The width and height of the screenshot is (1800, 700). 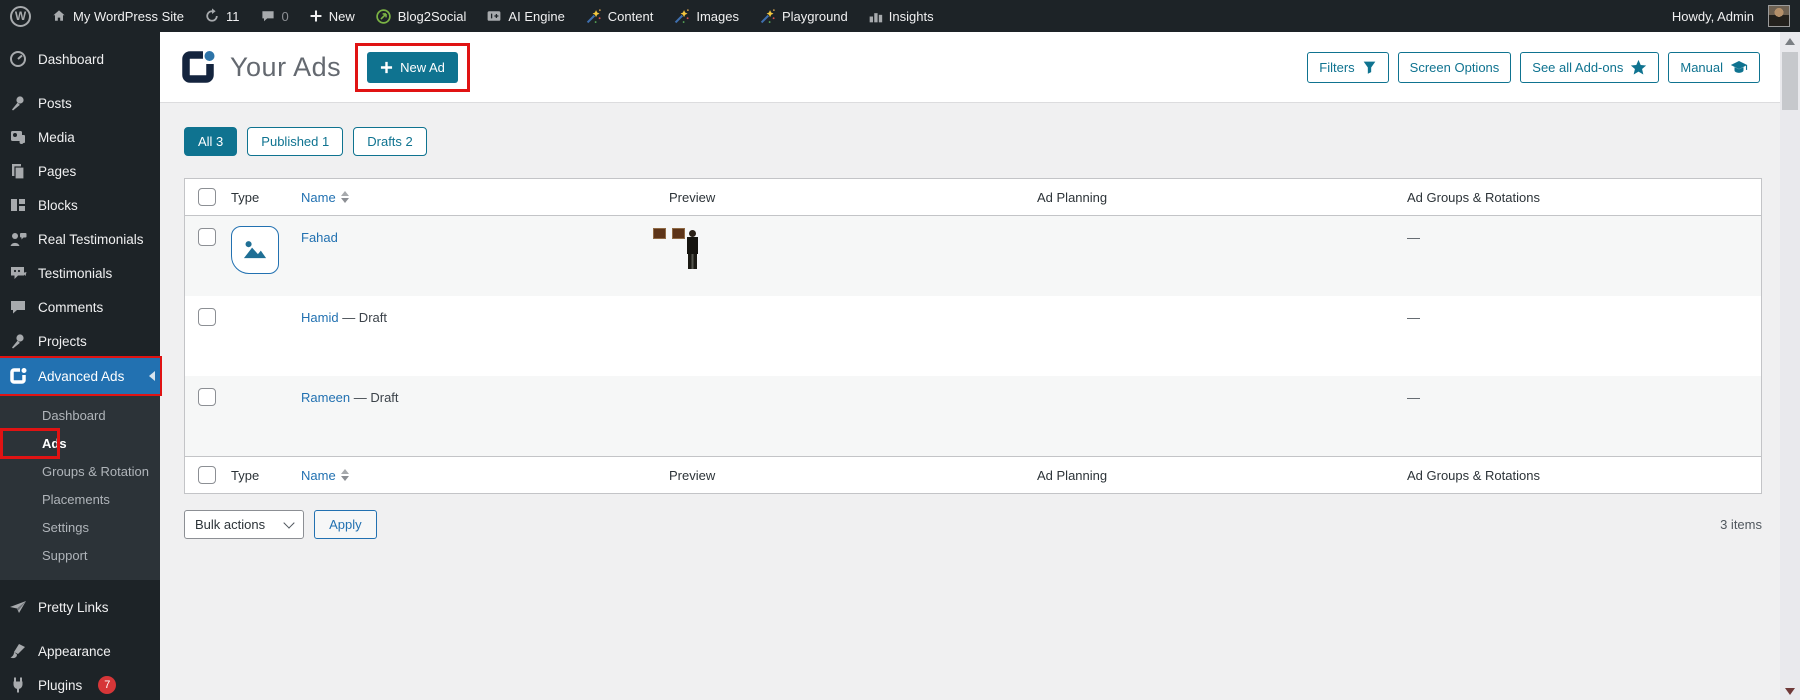 What do you see at coordinates (80, 205) in the screenshot?
I see `sidebar-item-blocks: Blocks` at bounding box center [80, 205].